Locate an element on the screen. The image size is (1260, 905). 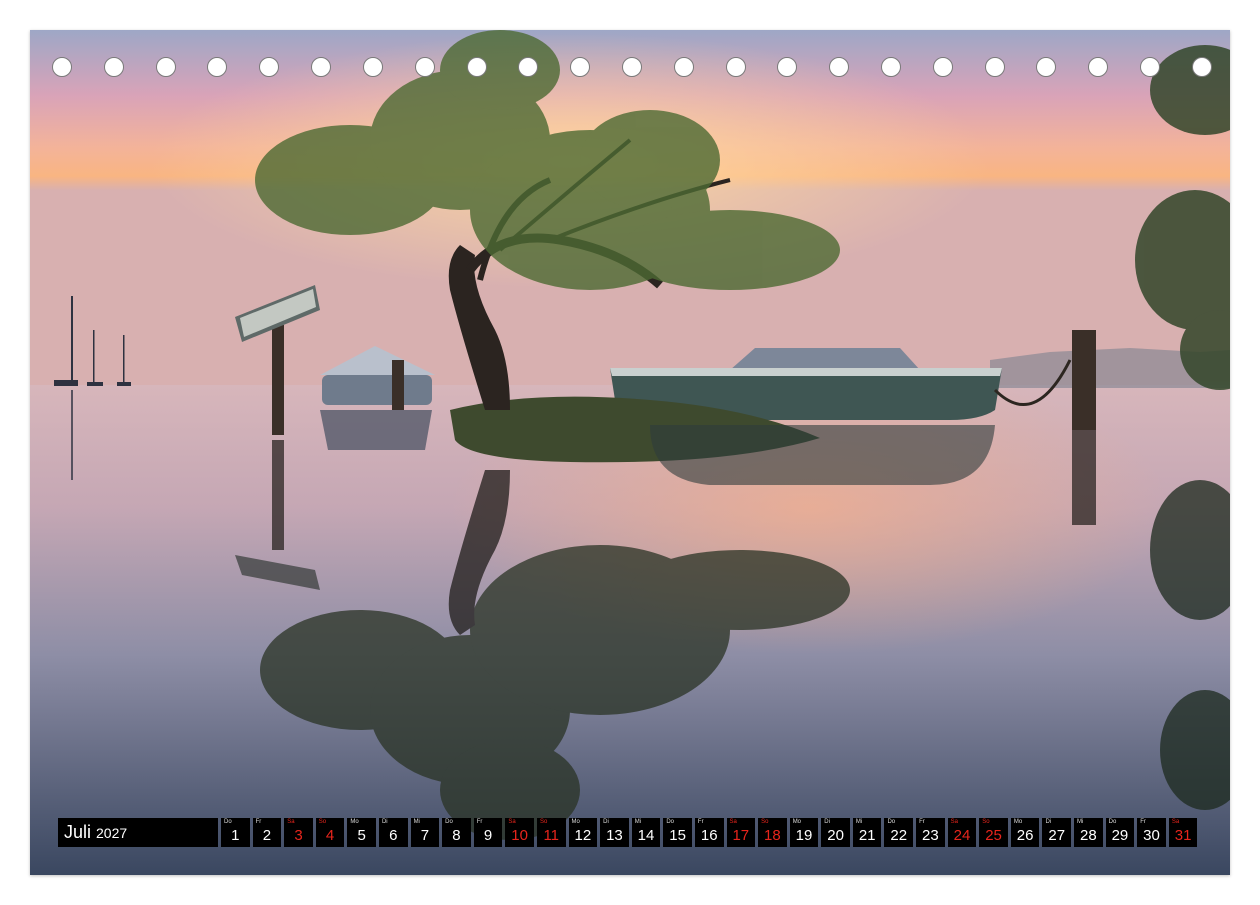
month-name: Juli is located at coordinates (78, 832).